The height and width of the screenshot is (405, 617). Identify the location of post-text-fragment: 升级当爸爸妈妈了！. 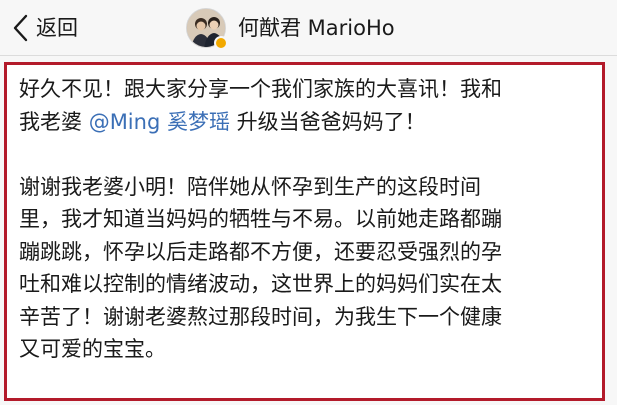
(327, 121).